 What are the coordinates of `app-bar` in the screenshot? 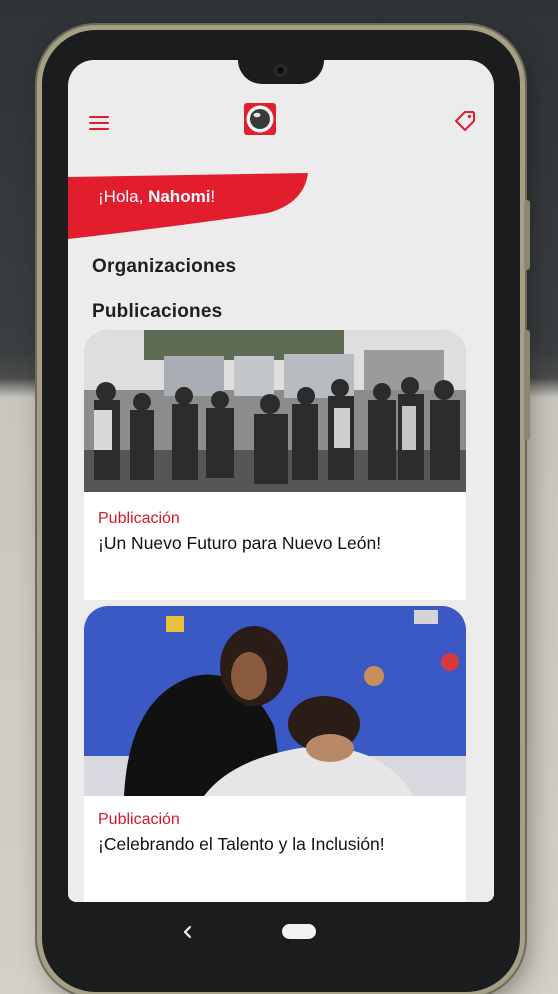 It's located at (281, 125).